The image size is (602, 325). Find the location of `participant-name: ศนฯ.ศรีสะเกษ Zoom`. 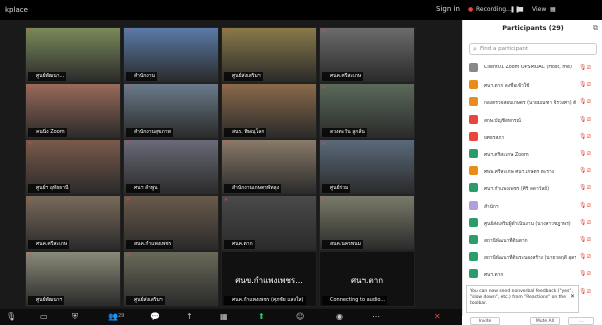

participant-name: ศนฯ.ศรีสะเกษ Zoom is located at coordinates (506, 155).